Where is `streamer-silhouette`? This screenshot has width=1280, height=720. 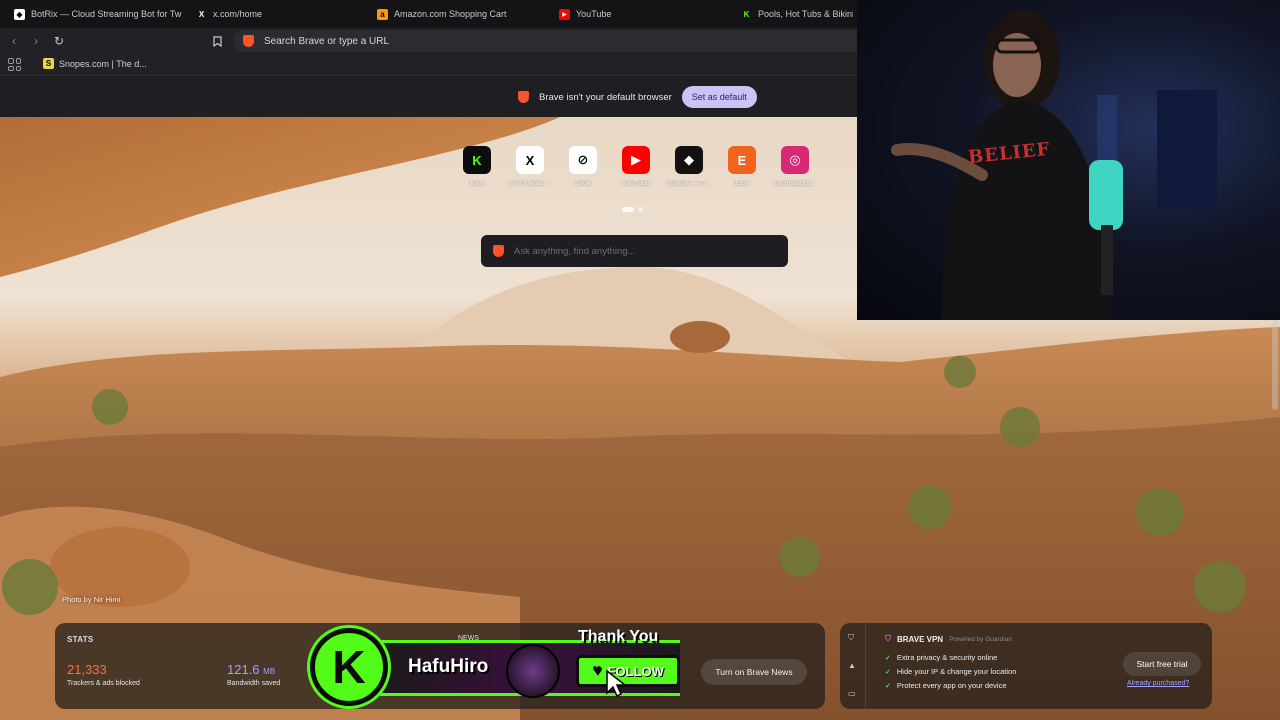
streamer-silhouette is located at coordinates (1054, 165).